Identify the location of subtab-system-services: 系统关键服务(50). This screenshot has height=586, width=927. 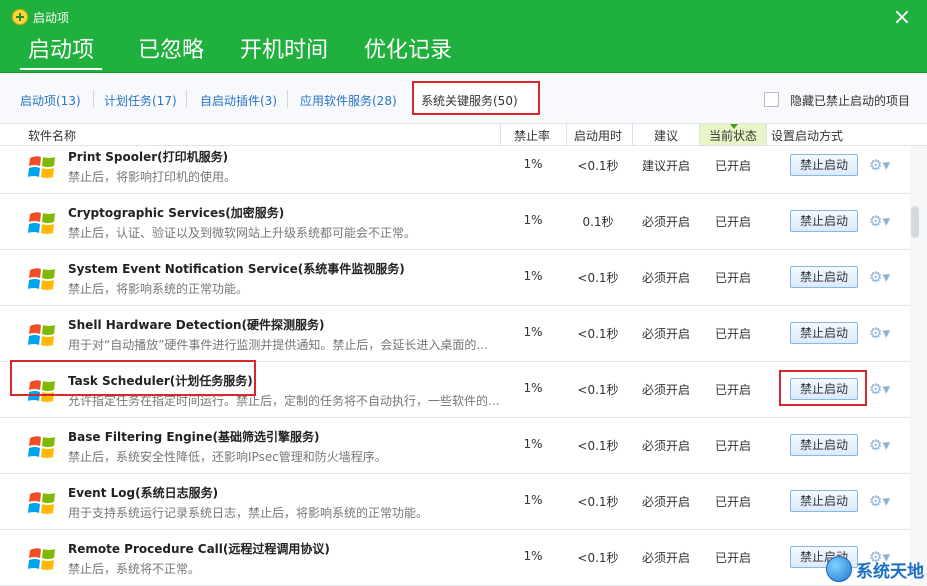
(469, 100).